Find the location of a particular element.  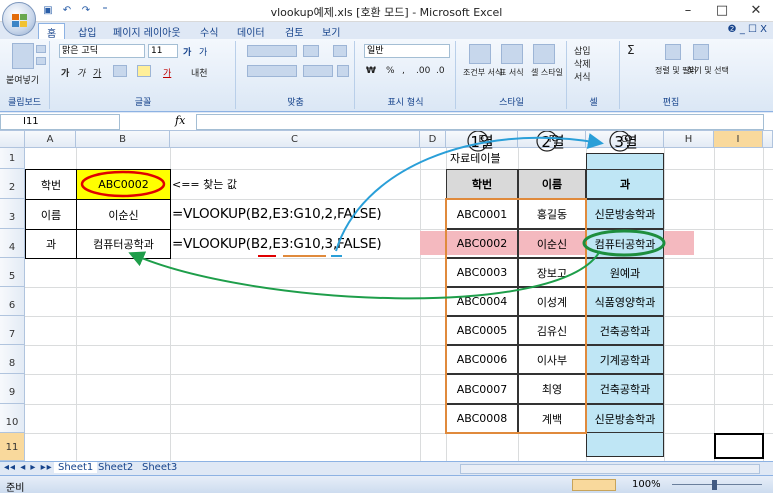

autosum-button: Σ is located at coordinates (631, 50).